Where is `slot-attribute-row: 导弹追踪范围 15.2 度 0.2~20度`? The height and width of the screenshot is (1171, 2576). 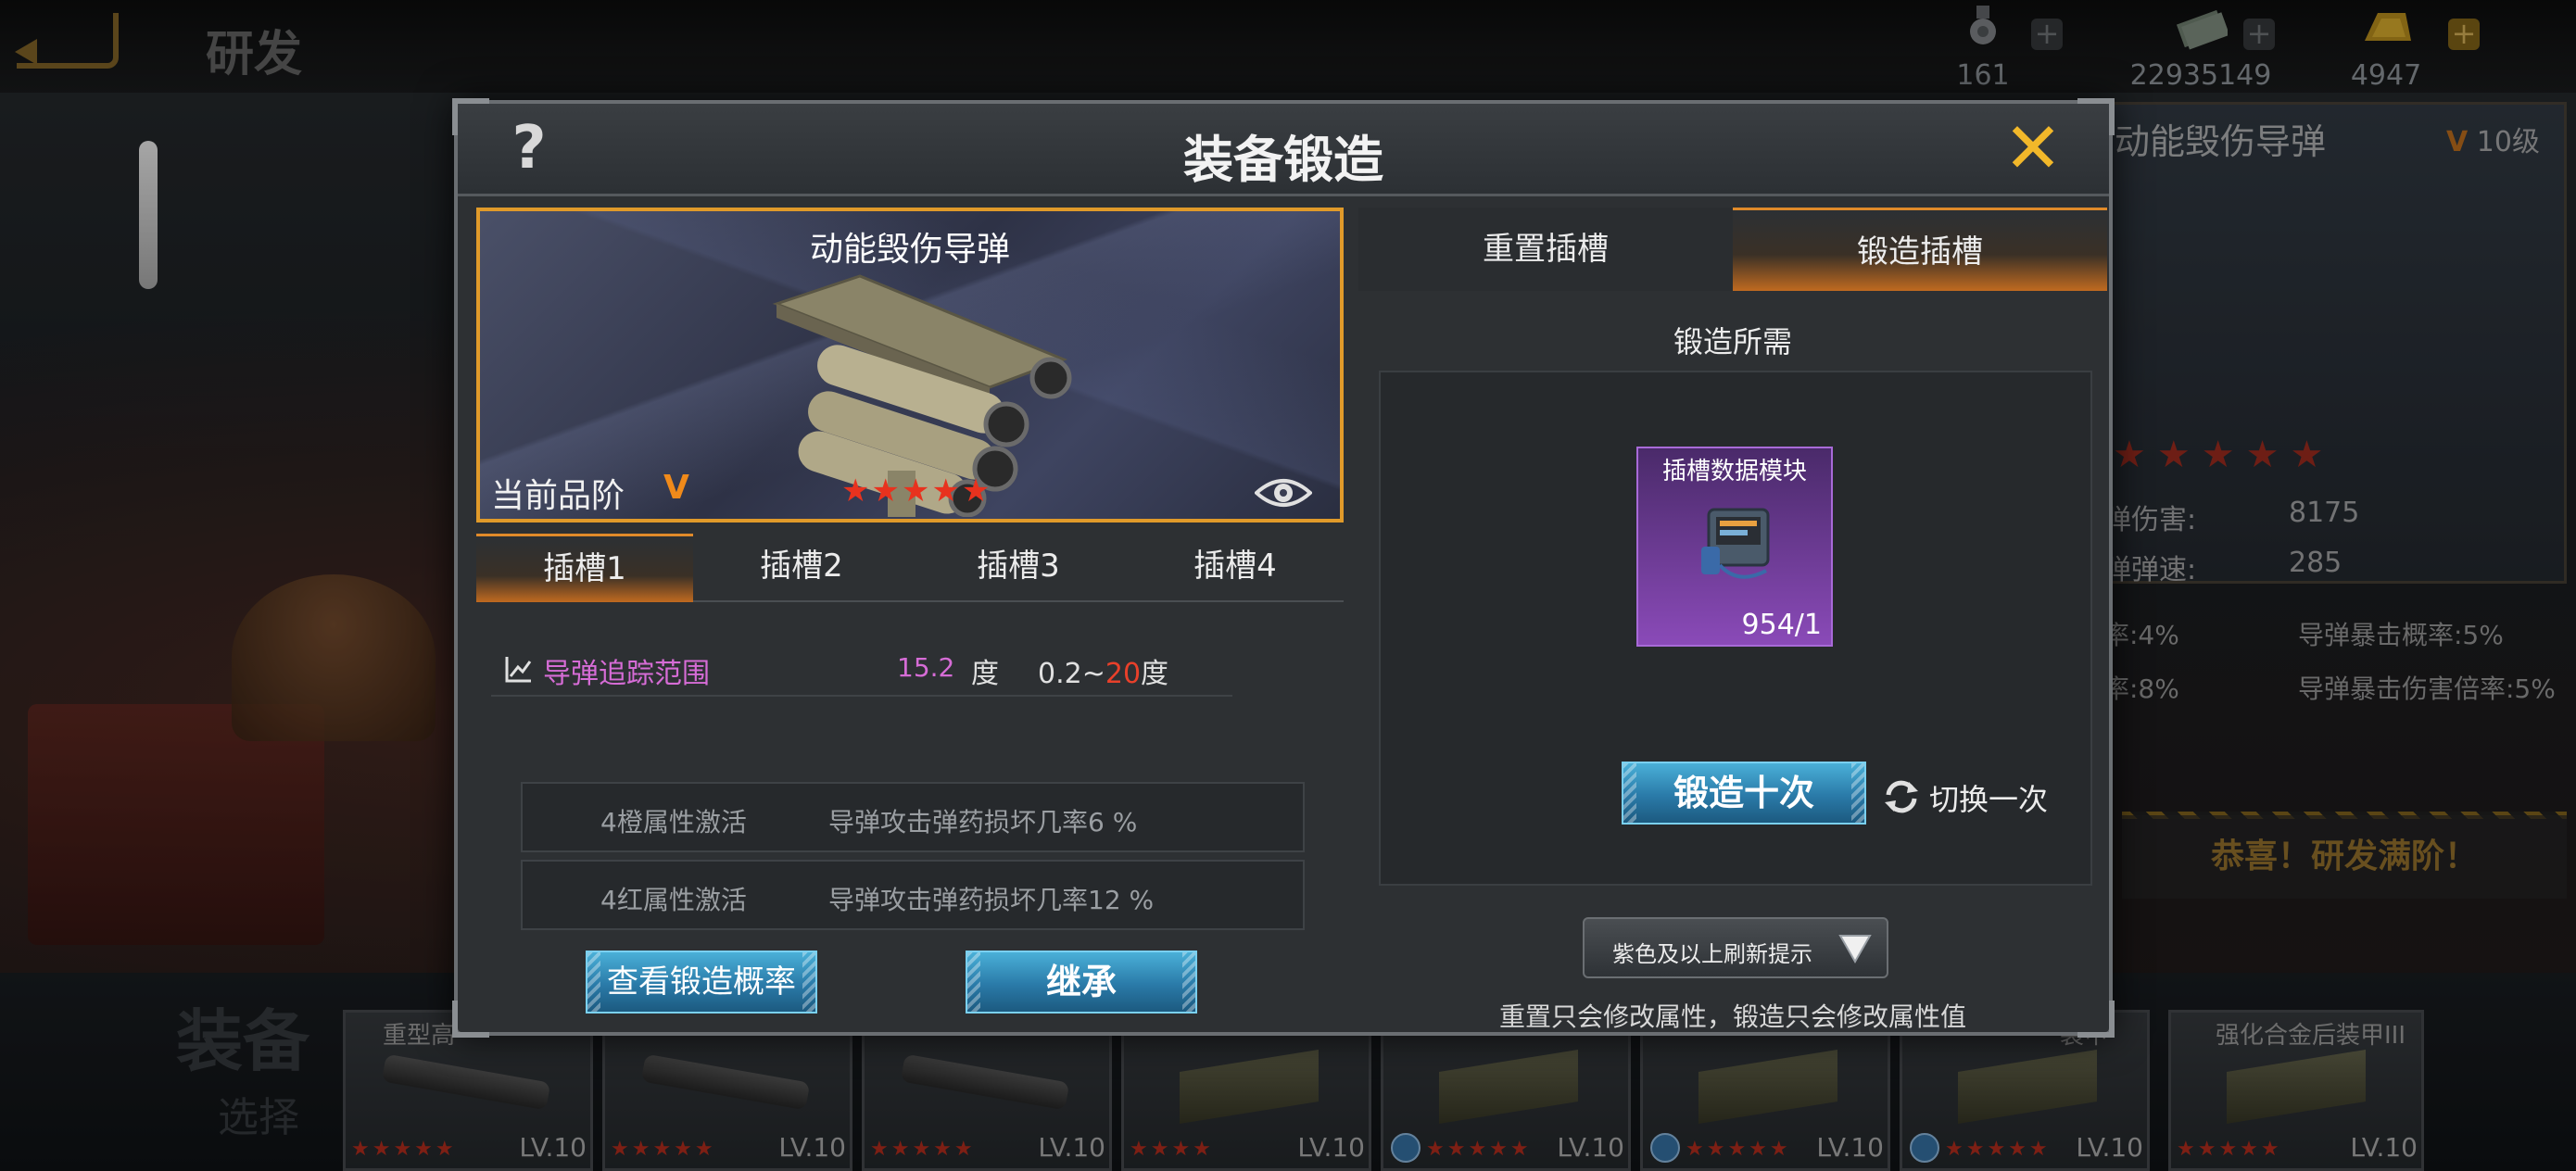
slot-attribute-row: 导弹追踪范围 15.2 度 0.2~20度 is located at coordinates (861, 669).